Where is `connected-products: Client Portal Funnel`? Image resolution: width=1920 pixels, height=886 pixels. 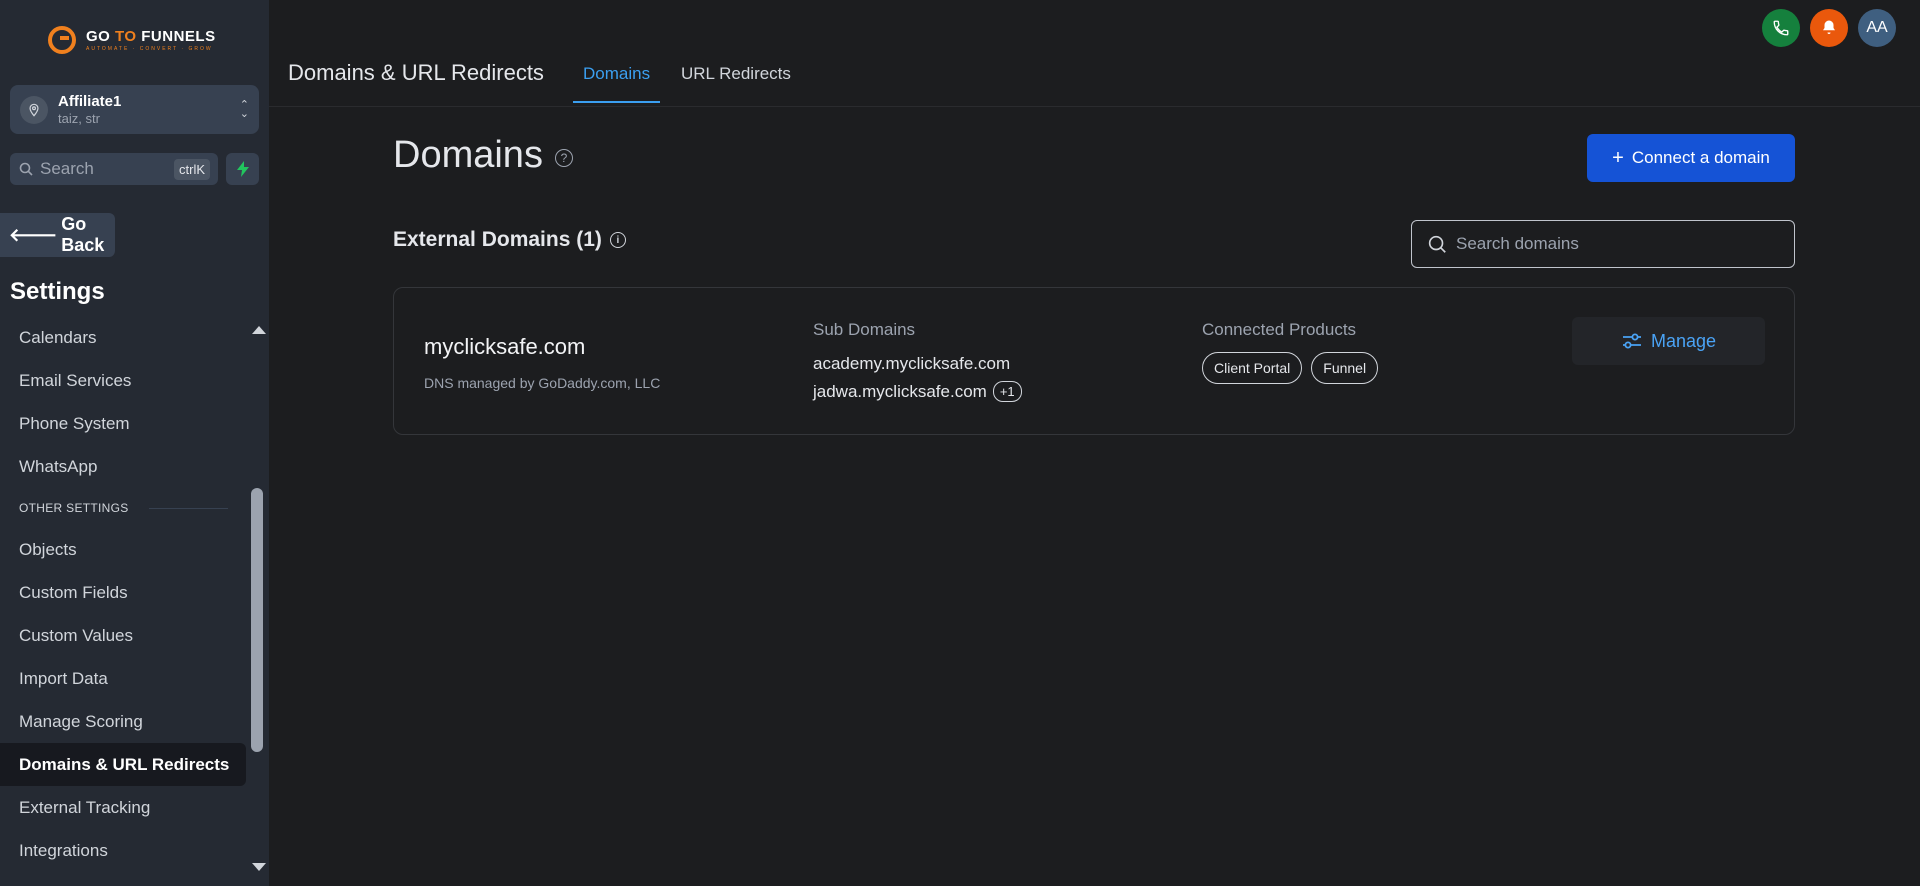
connected-products: Client Portal Funnel is located at coordinates (1290, 368).